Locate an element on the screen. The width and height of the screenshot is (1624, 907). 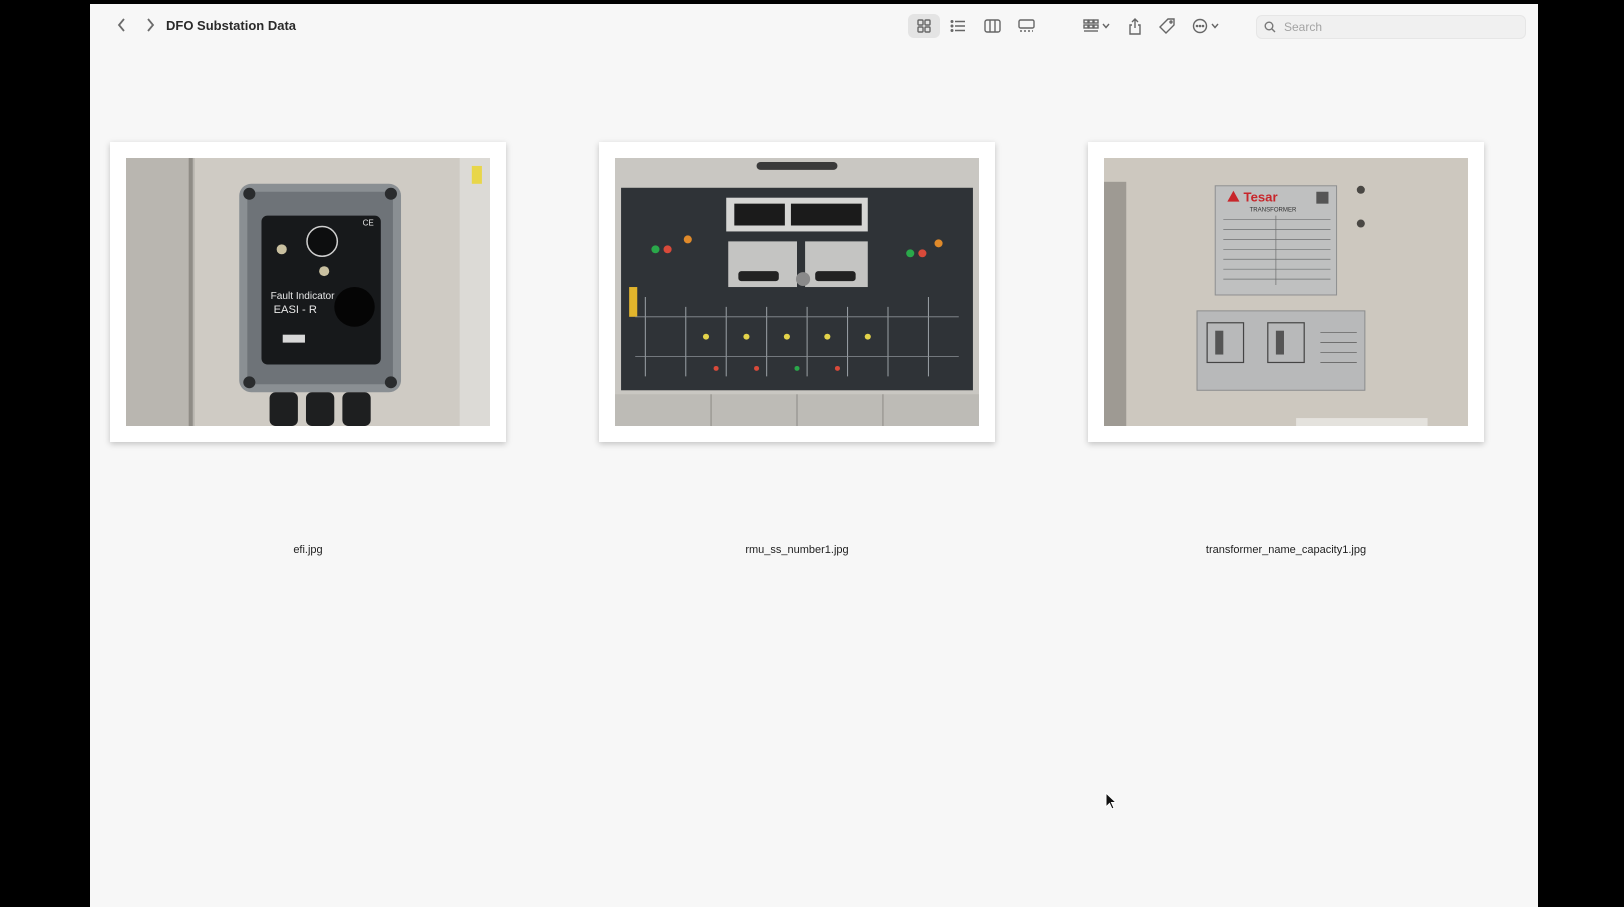
transformer-nameplate-photo: Tesar TRANSFORMER is located at coordinates (1286, 292).